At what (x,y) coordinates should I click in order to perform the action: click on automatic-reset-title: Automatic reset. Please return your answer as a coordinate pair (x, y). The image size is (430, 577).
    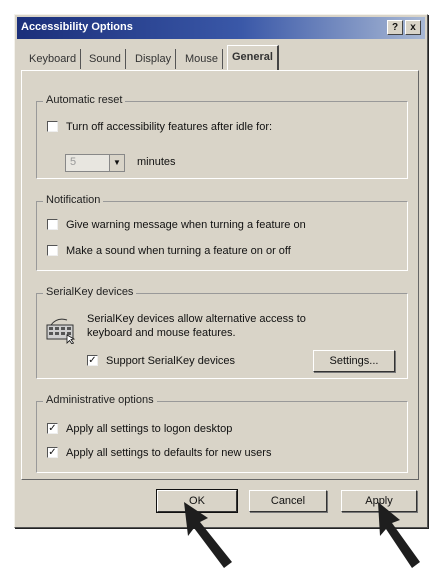
    Looking at the image, I should click on (84, 100).